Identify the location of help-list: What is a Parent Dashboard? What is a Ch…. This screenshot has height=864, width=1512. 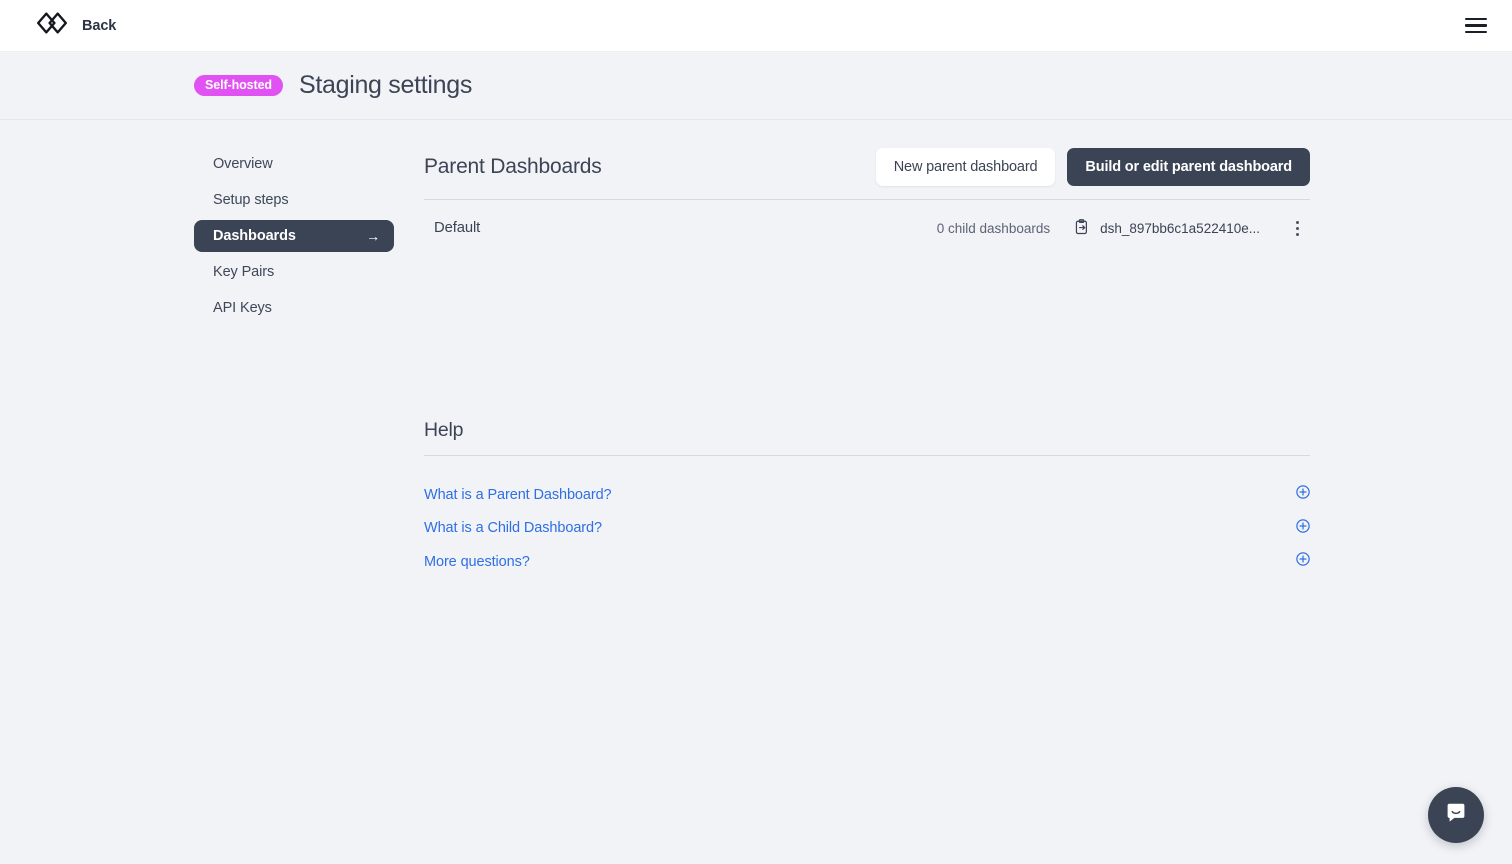
(867, 517).